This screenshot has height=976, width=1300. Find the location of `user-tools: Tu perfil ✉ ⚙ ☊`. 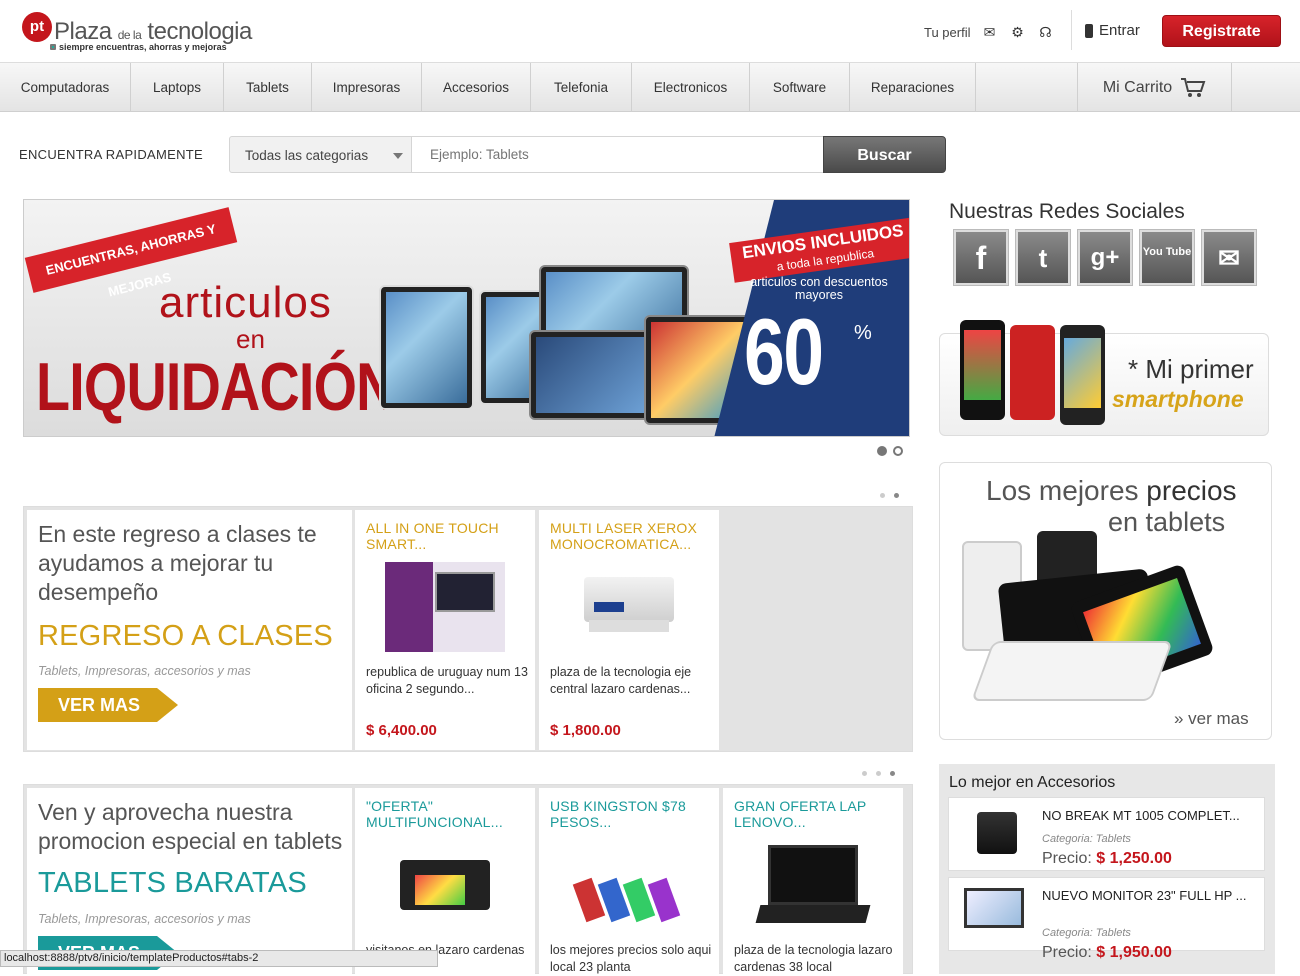

user-tools: Tu perfil ✉ ⚙ ☊ is located at coordinates (989, 32).